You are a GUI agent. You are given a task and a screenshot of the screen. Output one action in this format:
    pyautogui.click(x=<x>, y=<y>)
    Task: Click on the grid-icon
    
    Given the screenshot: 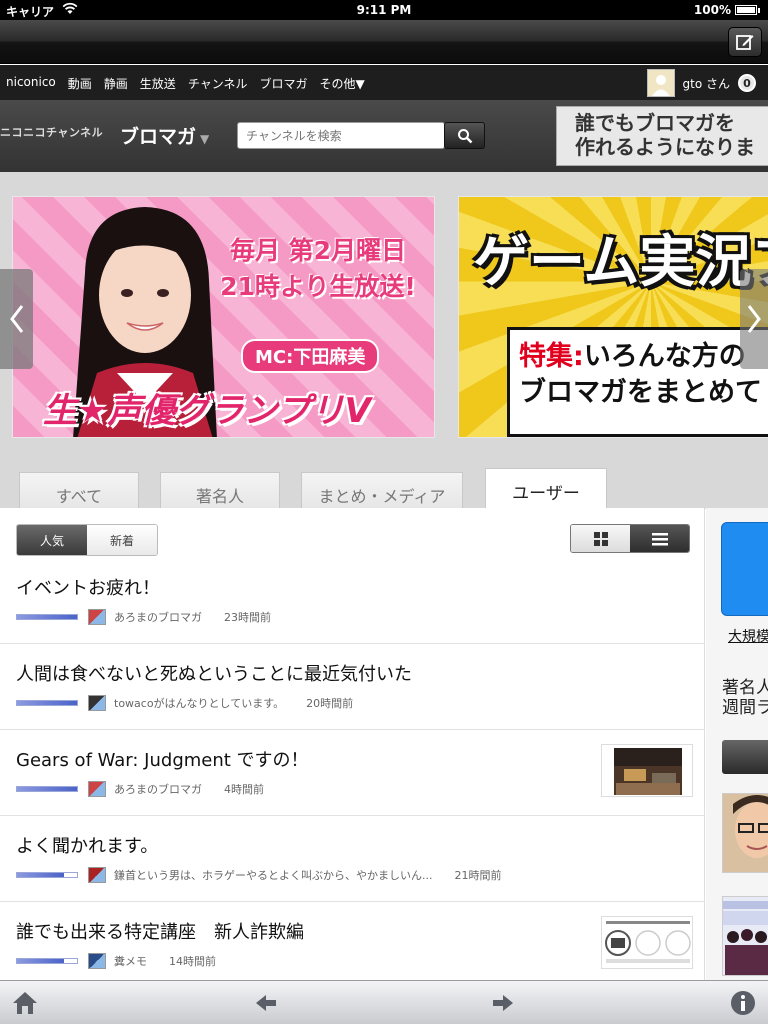 What is the action you would take?
    pyautogui.click(x=600, y=538)
    